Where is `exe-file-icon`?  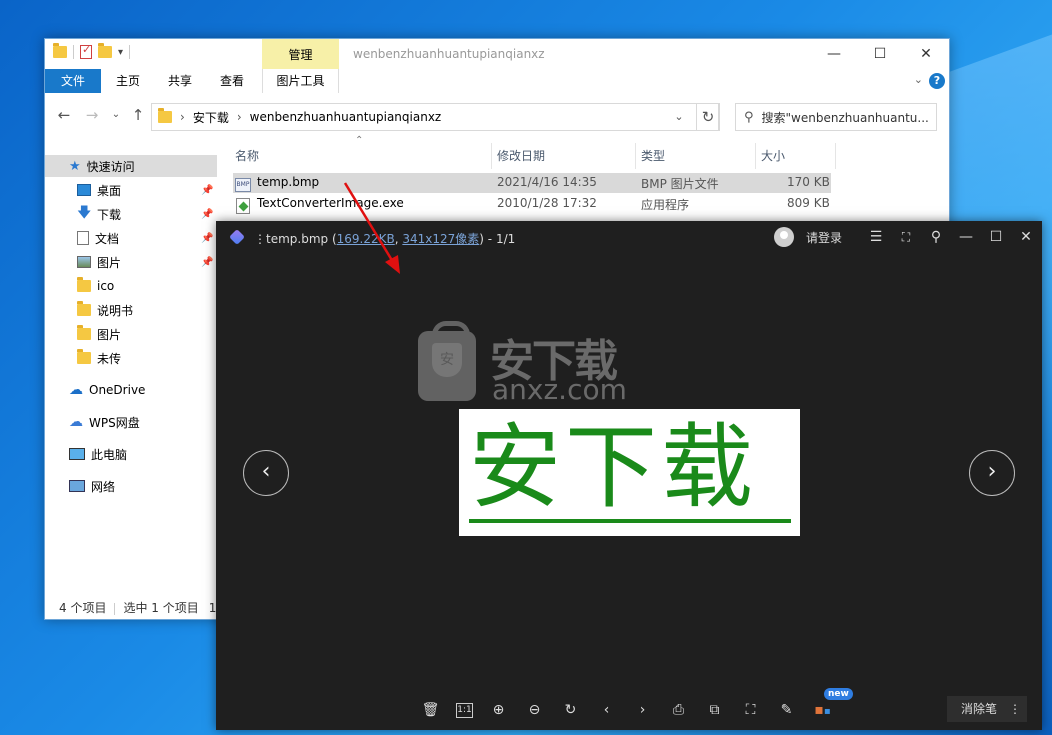 exe-file-icon is located at coordinates (243, 206).